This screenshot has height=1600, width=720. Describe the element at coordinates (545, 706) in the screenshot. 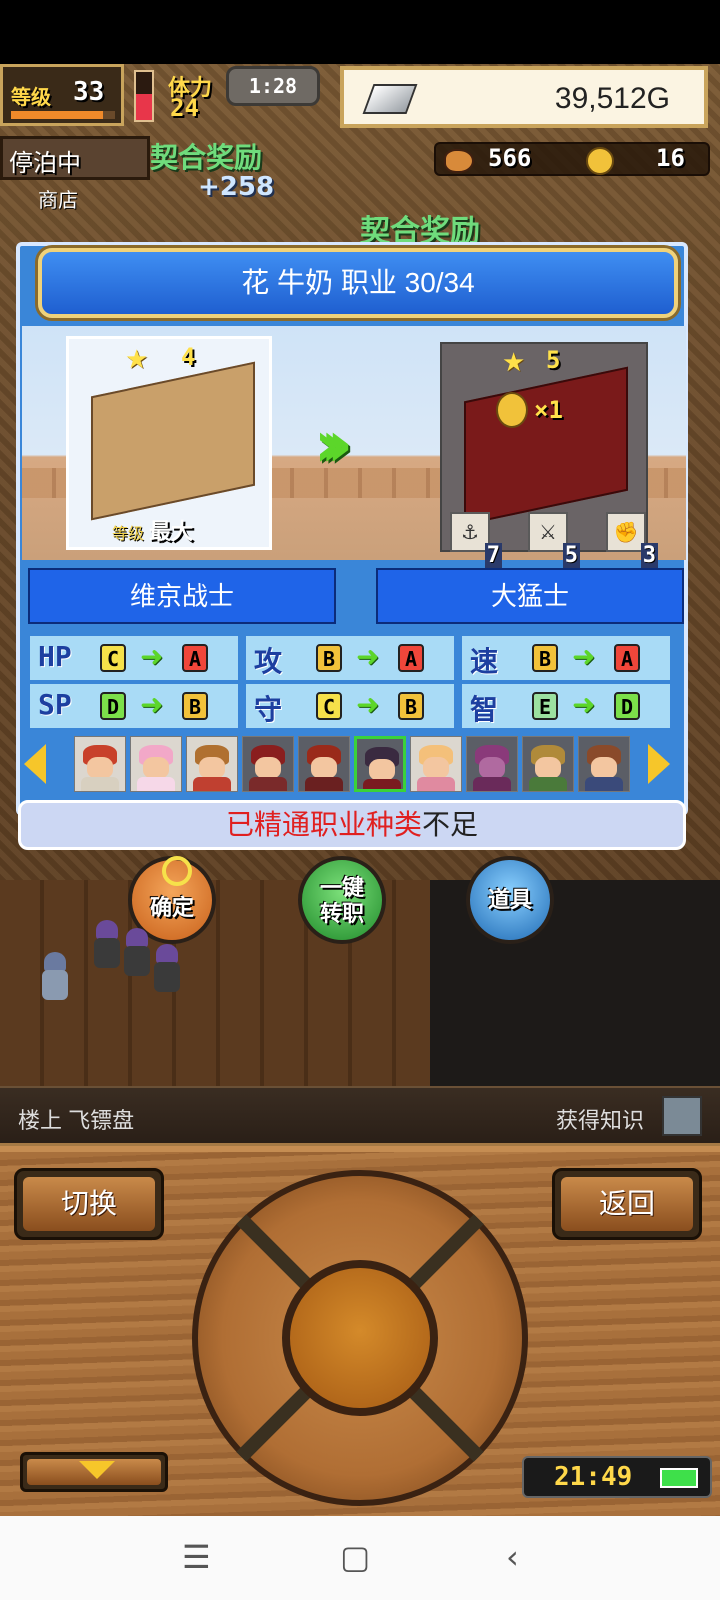

I see `grade-before: E` at that location.